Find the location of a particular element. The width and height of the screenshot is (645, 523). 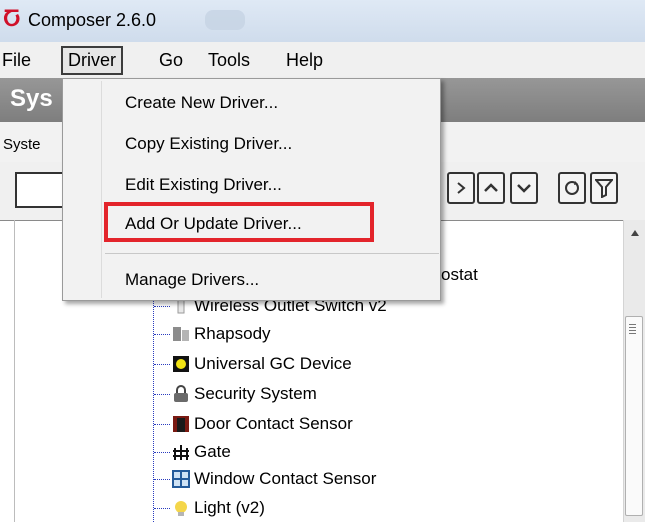

menu-separator is located at coordinates (272, 253).